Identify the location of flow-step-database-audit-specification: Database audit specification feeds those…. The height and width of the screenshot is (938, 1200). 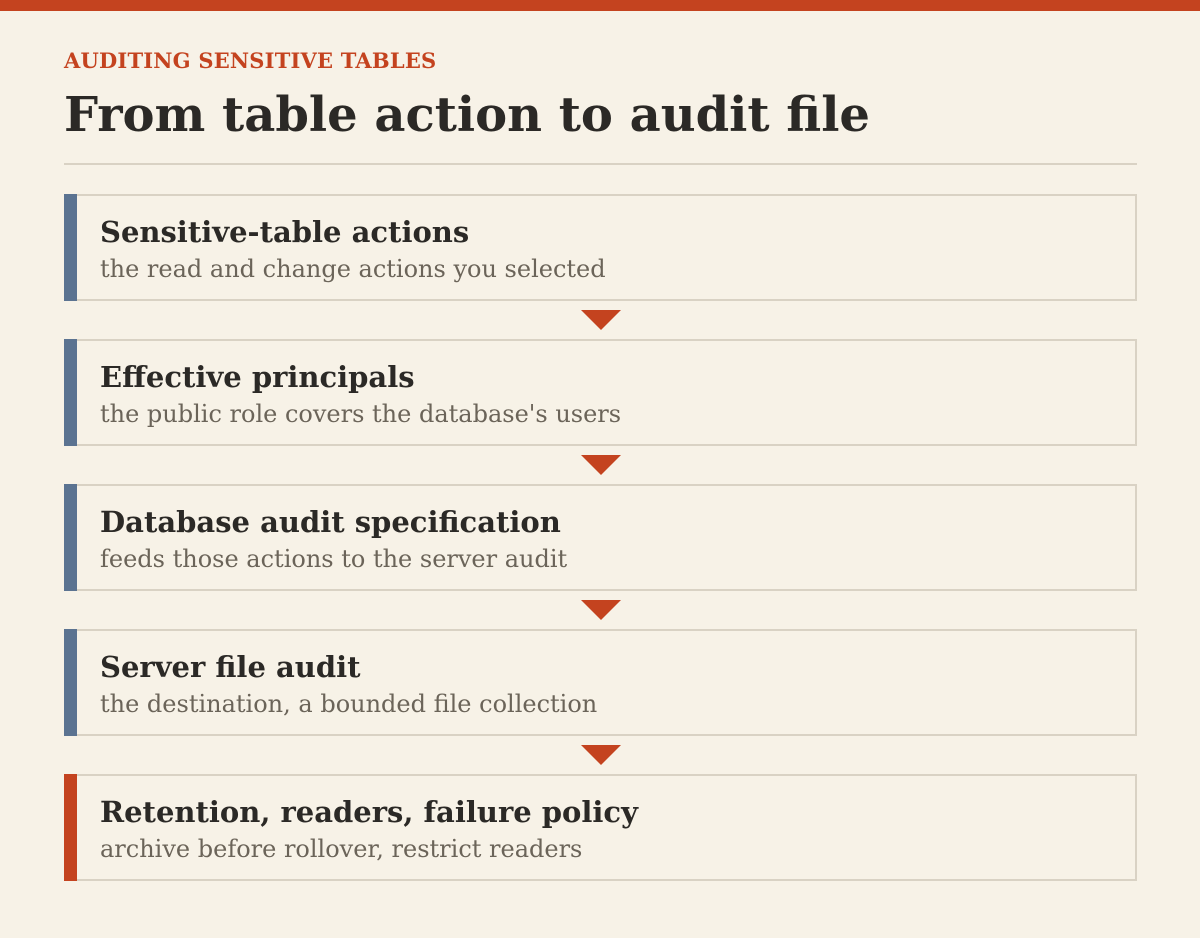
(600, 537).